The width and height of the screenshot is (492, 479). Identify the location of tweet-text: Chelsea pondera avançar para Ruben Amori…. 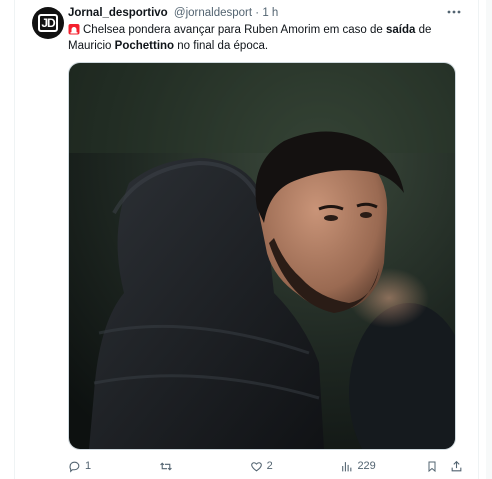
(268, 38).